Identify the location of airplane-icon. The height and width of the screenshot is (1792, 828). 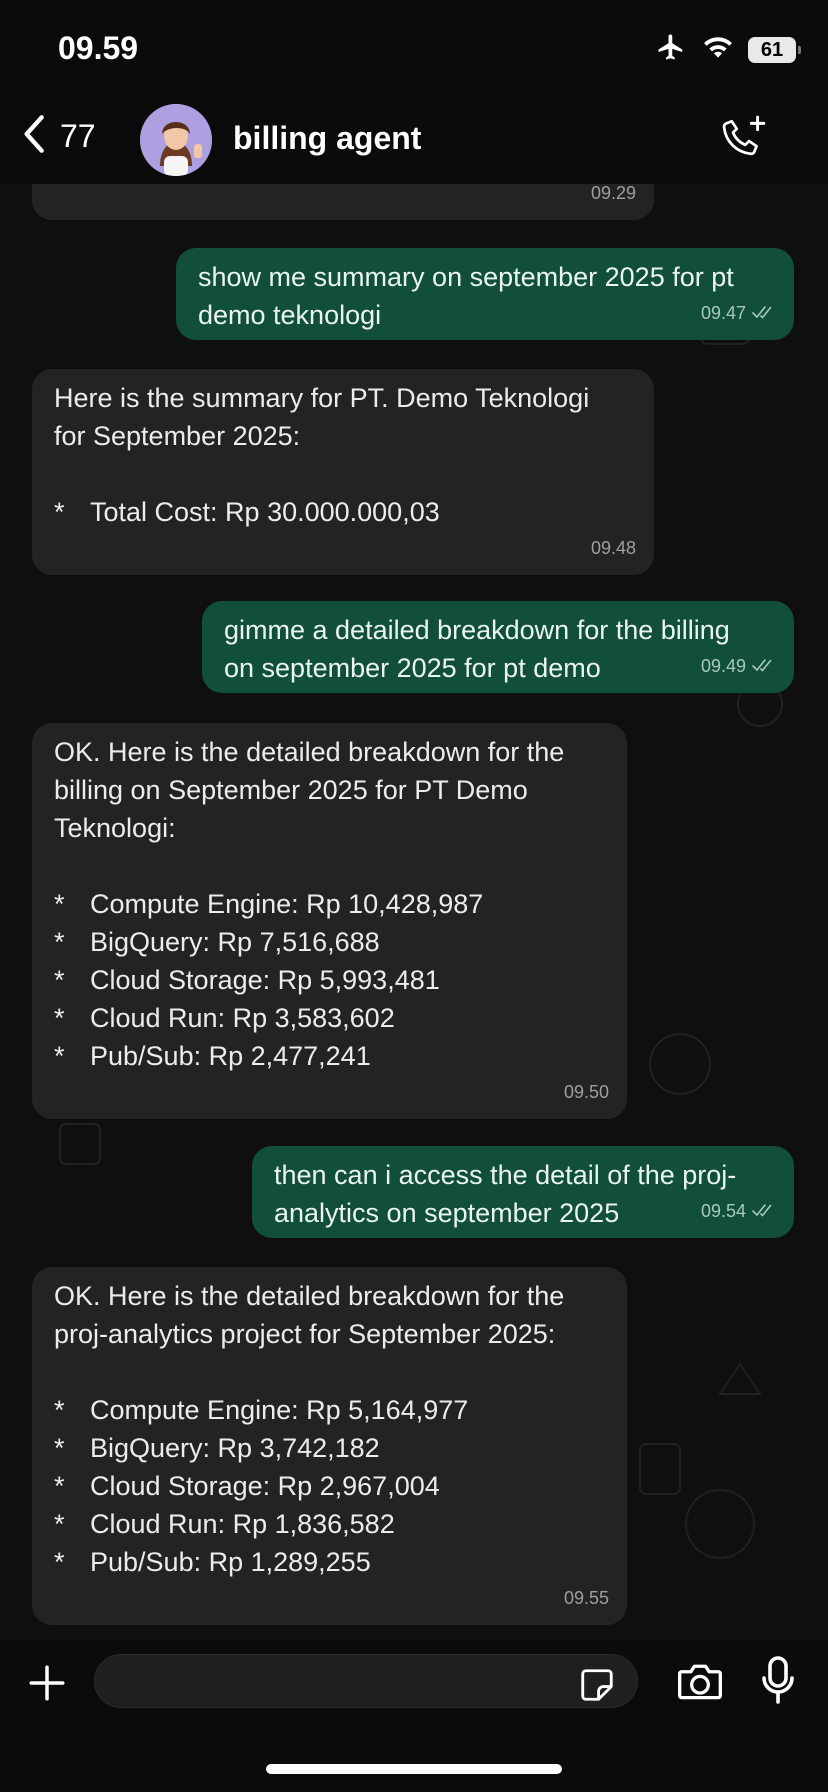
(671, 49).